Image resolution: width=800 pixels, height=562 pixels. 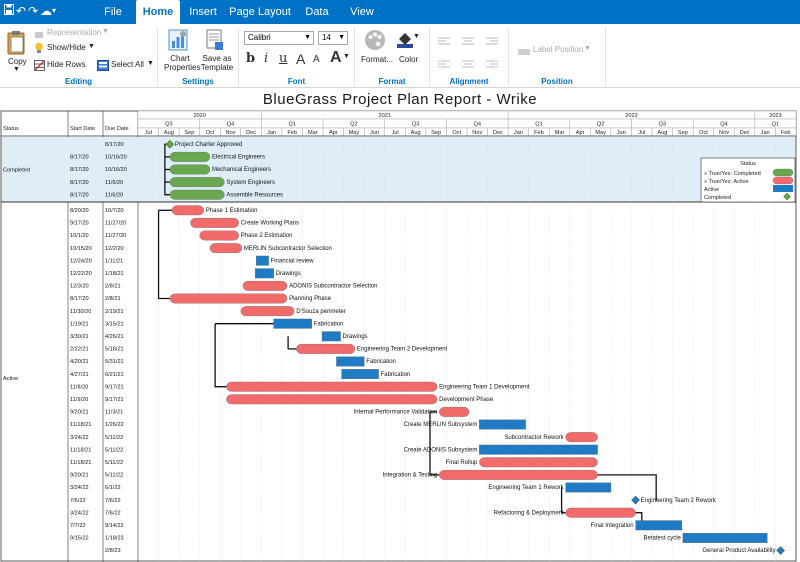 I want to click on month-label: May, so click(x=354, y=133).